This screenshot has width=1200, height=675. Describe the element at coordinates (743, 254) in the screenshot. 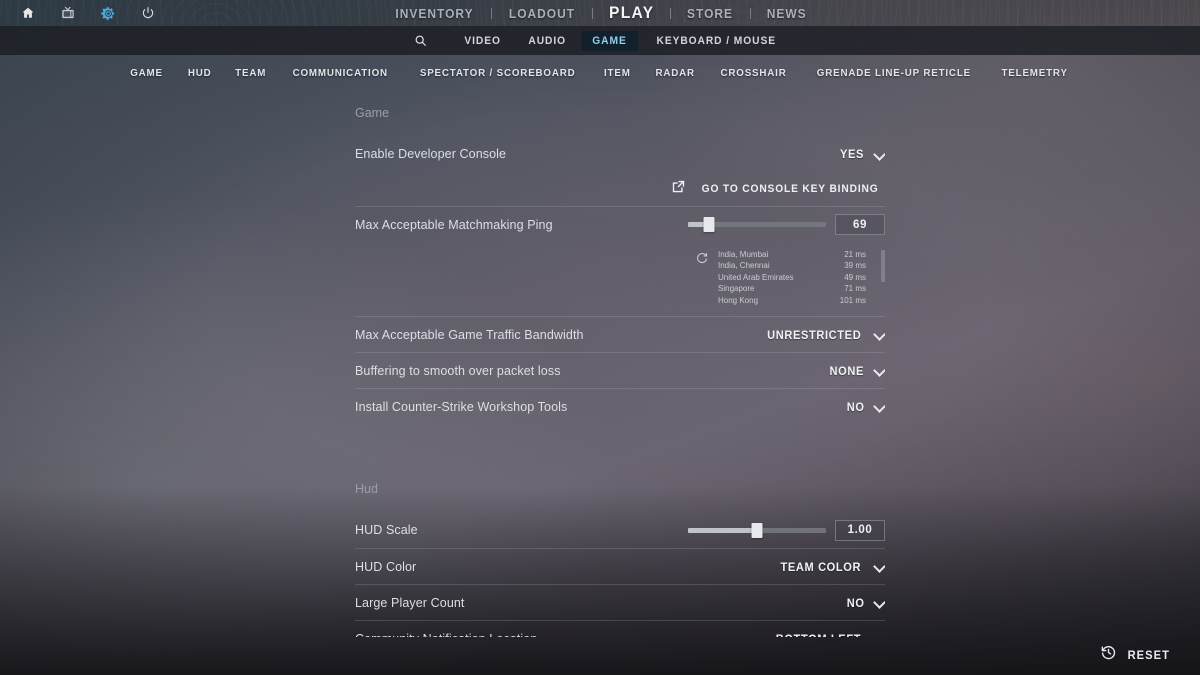

I see `server-region: India, Mumbai` at that location.